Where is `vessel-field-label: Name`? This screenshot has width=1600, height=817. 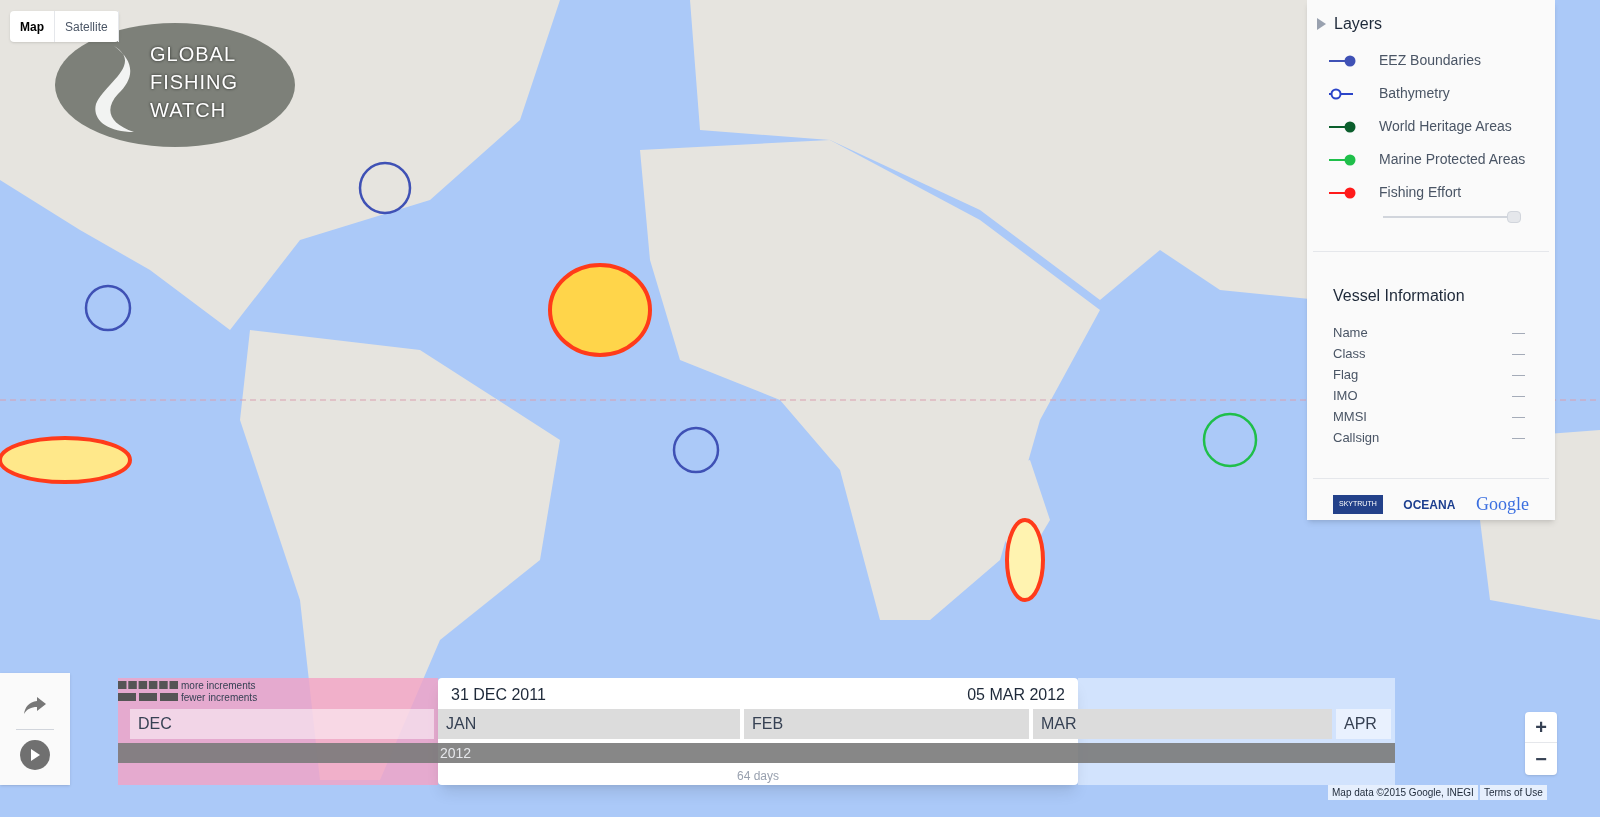 vessel-field-label: Name is located at coordinates (1350, 332).